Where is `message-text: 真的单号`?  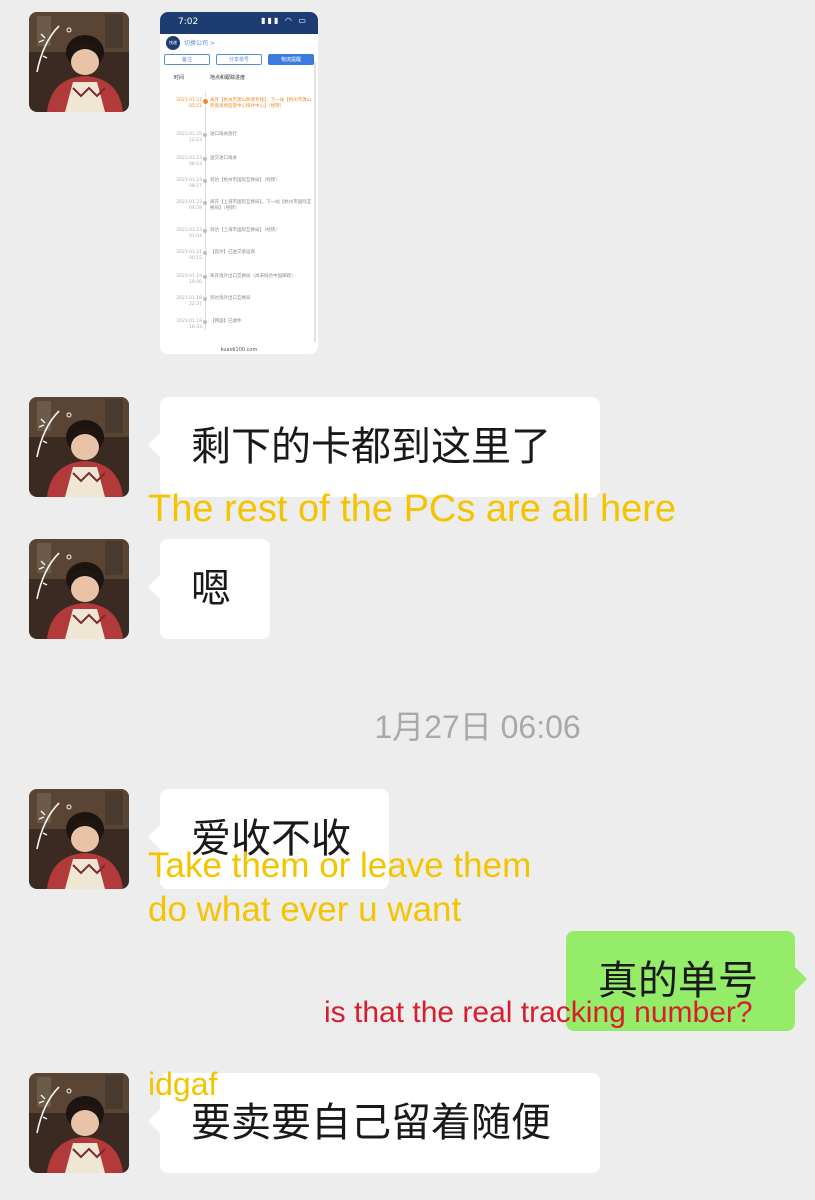
message-text: 真的单号 is located at coordinates (678, 981).